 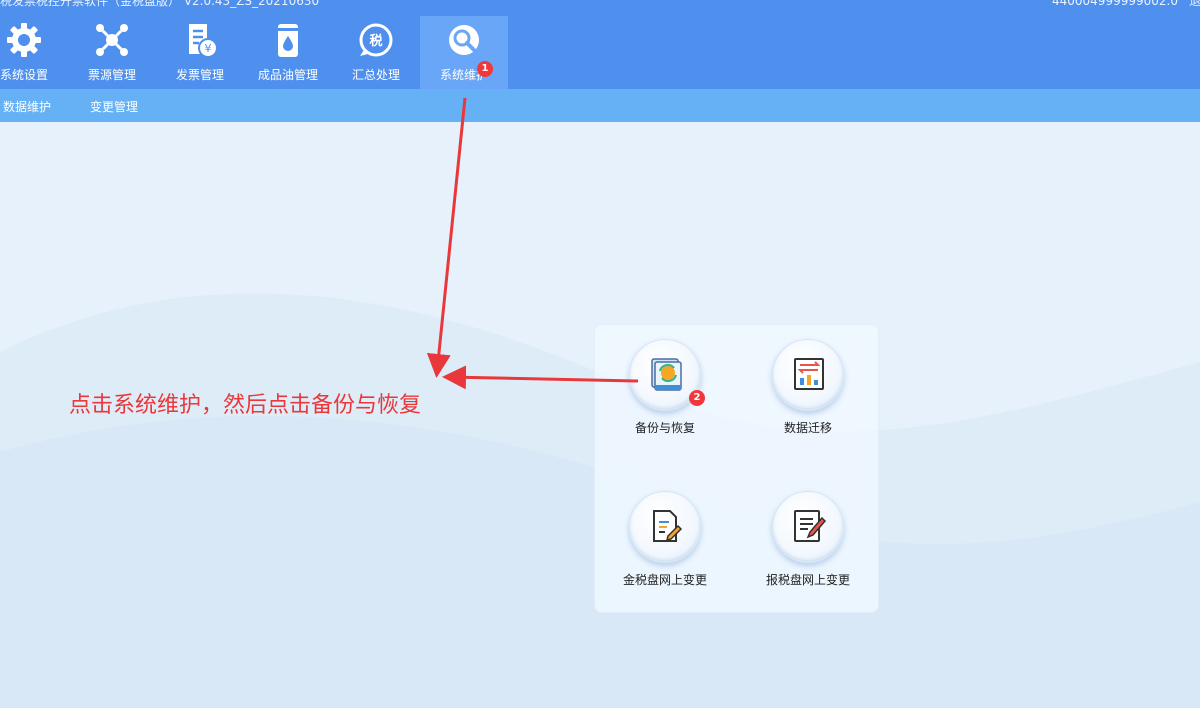 I want to click on tax-report-disk-change-circle, so click(x=808, y=527).